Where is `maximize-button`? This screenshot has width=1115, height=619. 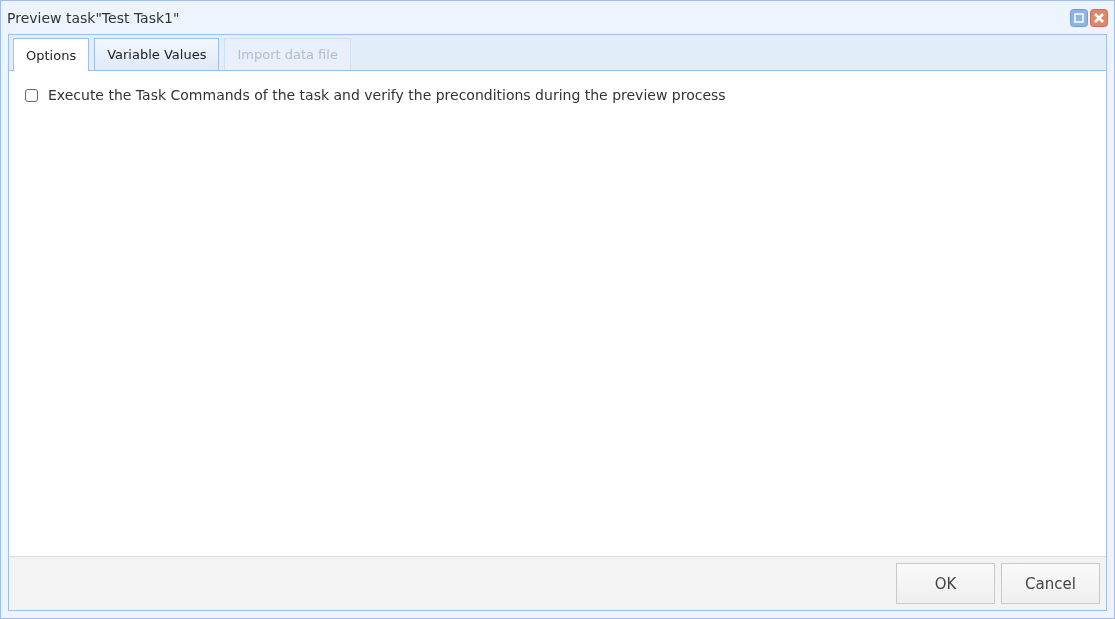 maximize-button is located at coordinates (1079, 17).